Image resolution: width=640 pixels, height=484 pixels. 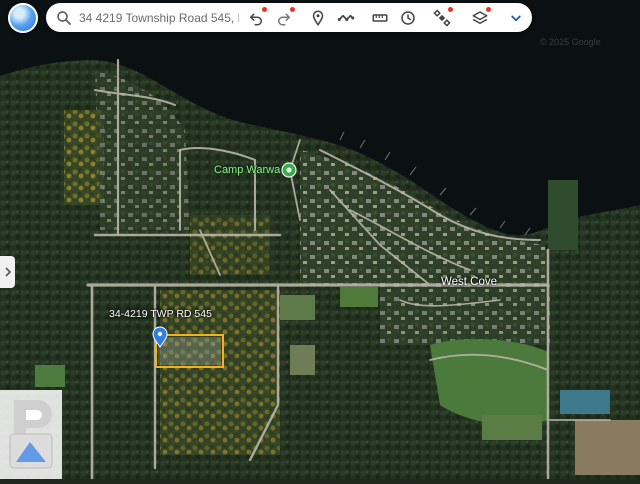 I want to click on layers-button, so click(x=480, y=18).